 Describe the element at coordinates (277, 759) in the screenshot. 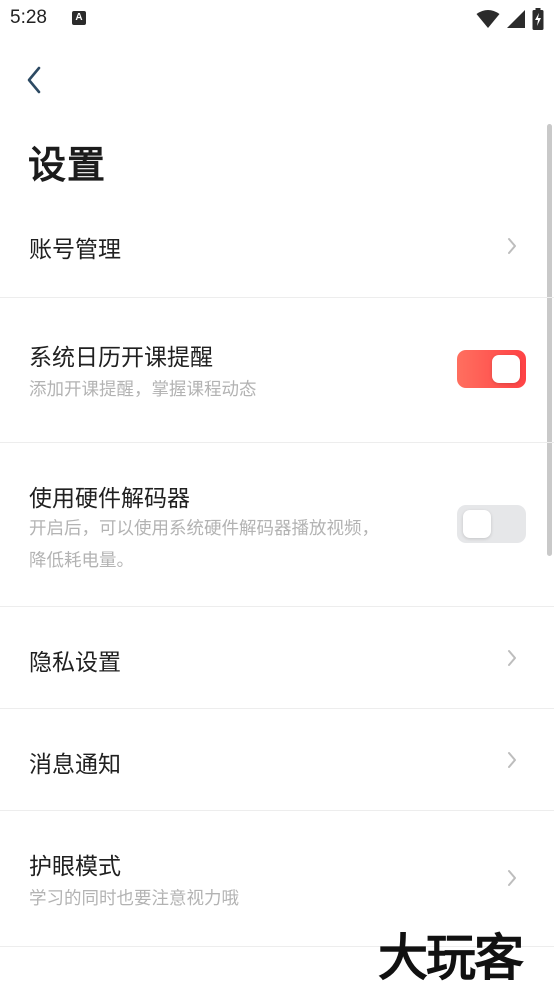

I see `settings-item-notifications: 消息通知` at that location.